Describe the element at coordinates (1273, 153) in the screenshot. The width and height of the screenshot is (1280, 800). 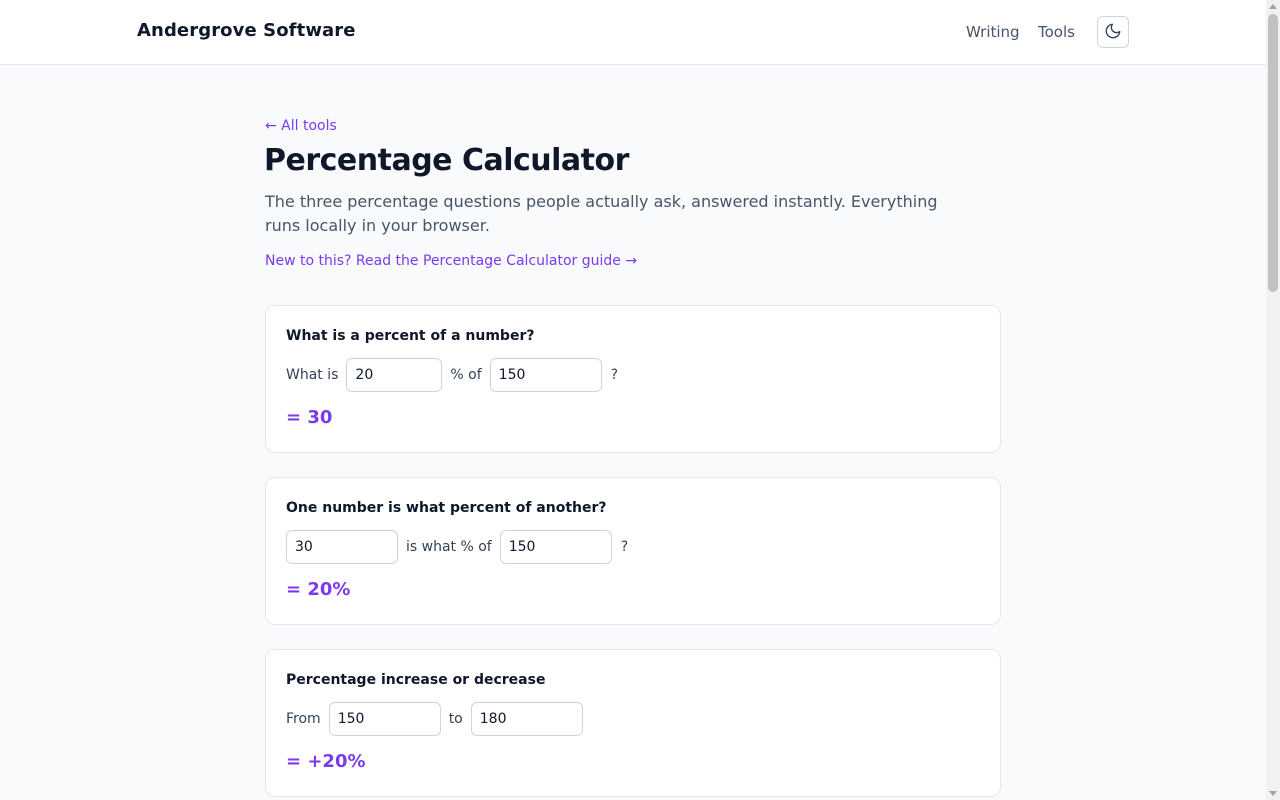
I see `scrollbar-thumb` at that location.